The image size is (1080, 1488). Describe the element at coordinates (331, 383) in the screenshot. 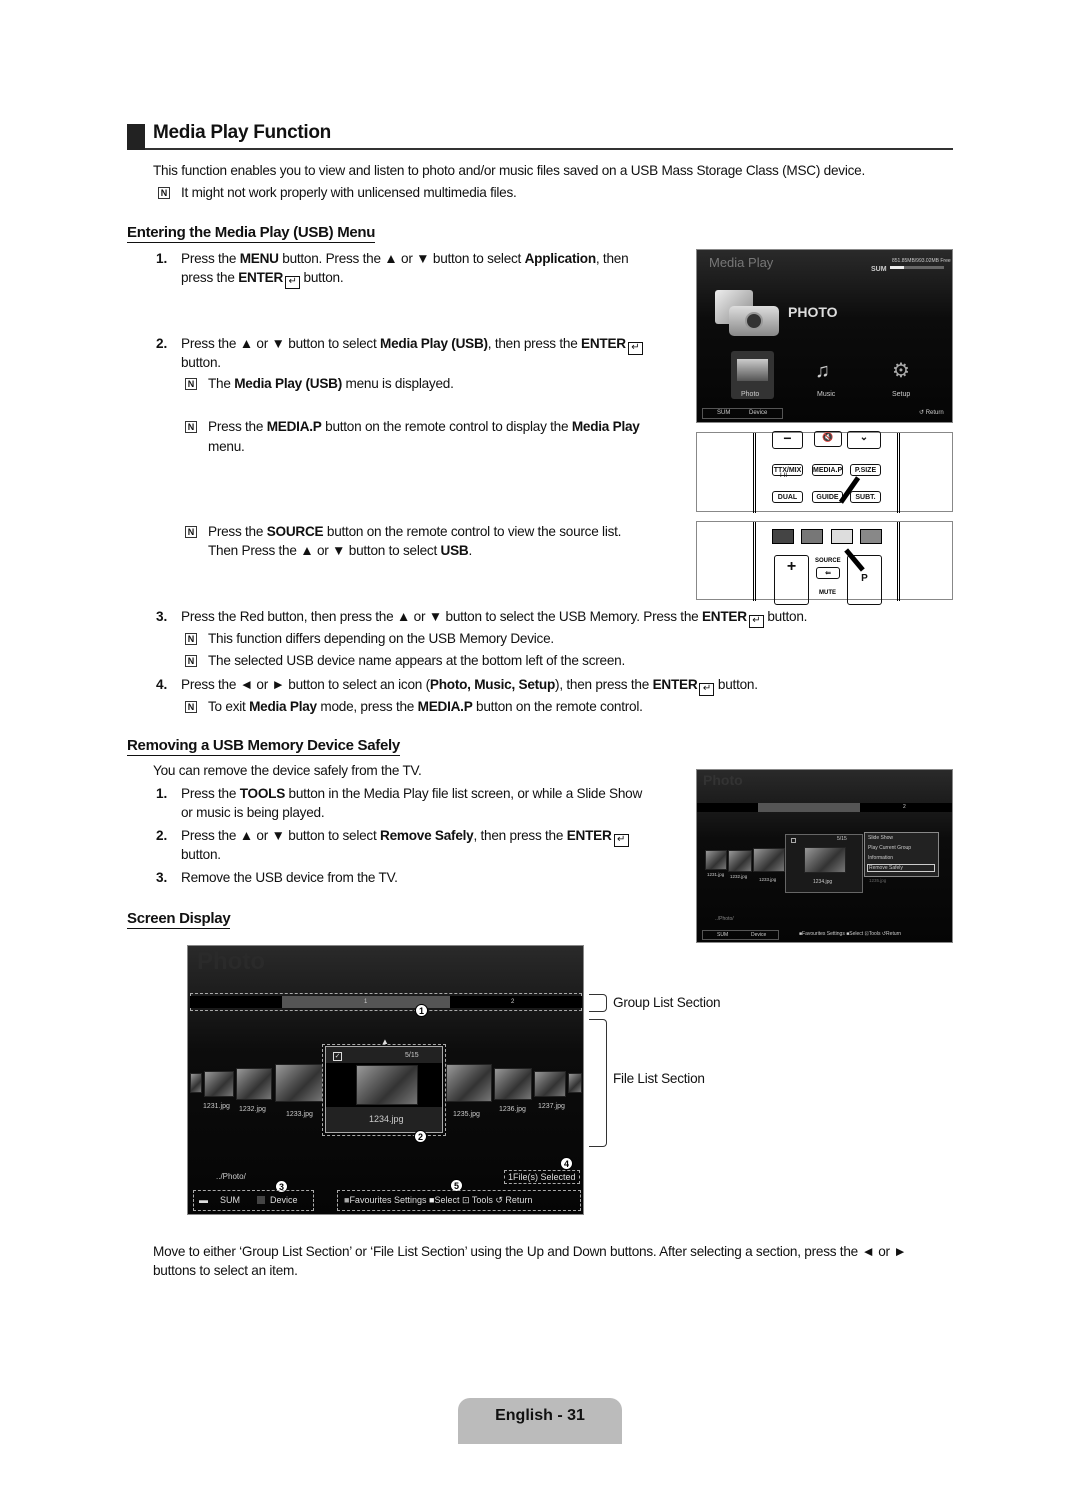

I see `s1-note1: The Media Play (USB) menu is displayed.` at that location.